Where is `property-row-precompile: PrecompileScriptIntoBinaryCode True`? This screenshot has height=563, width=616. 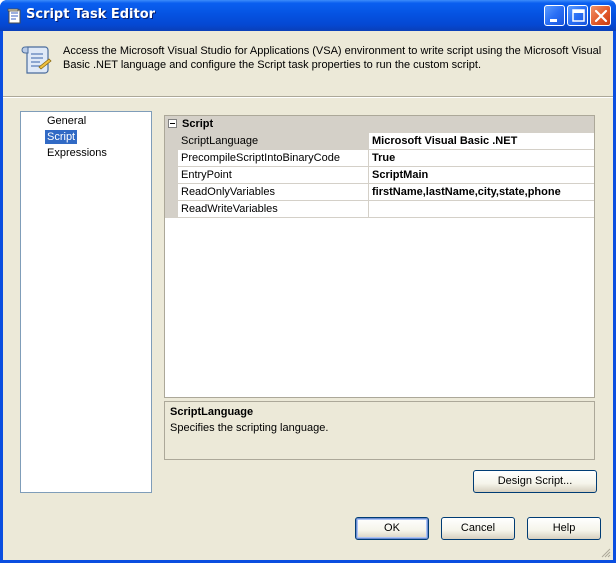
property-row-precompile: PrecompileScriptIntoBinaryCode True is located at coordinates (379, 158).